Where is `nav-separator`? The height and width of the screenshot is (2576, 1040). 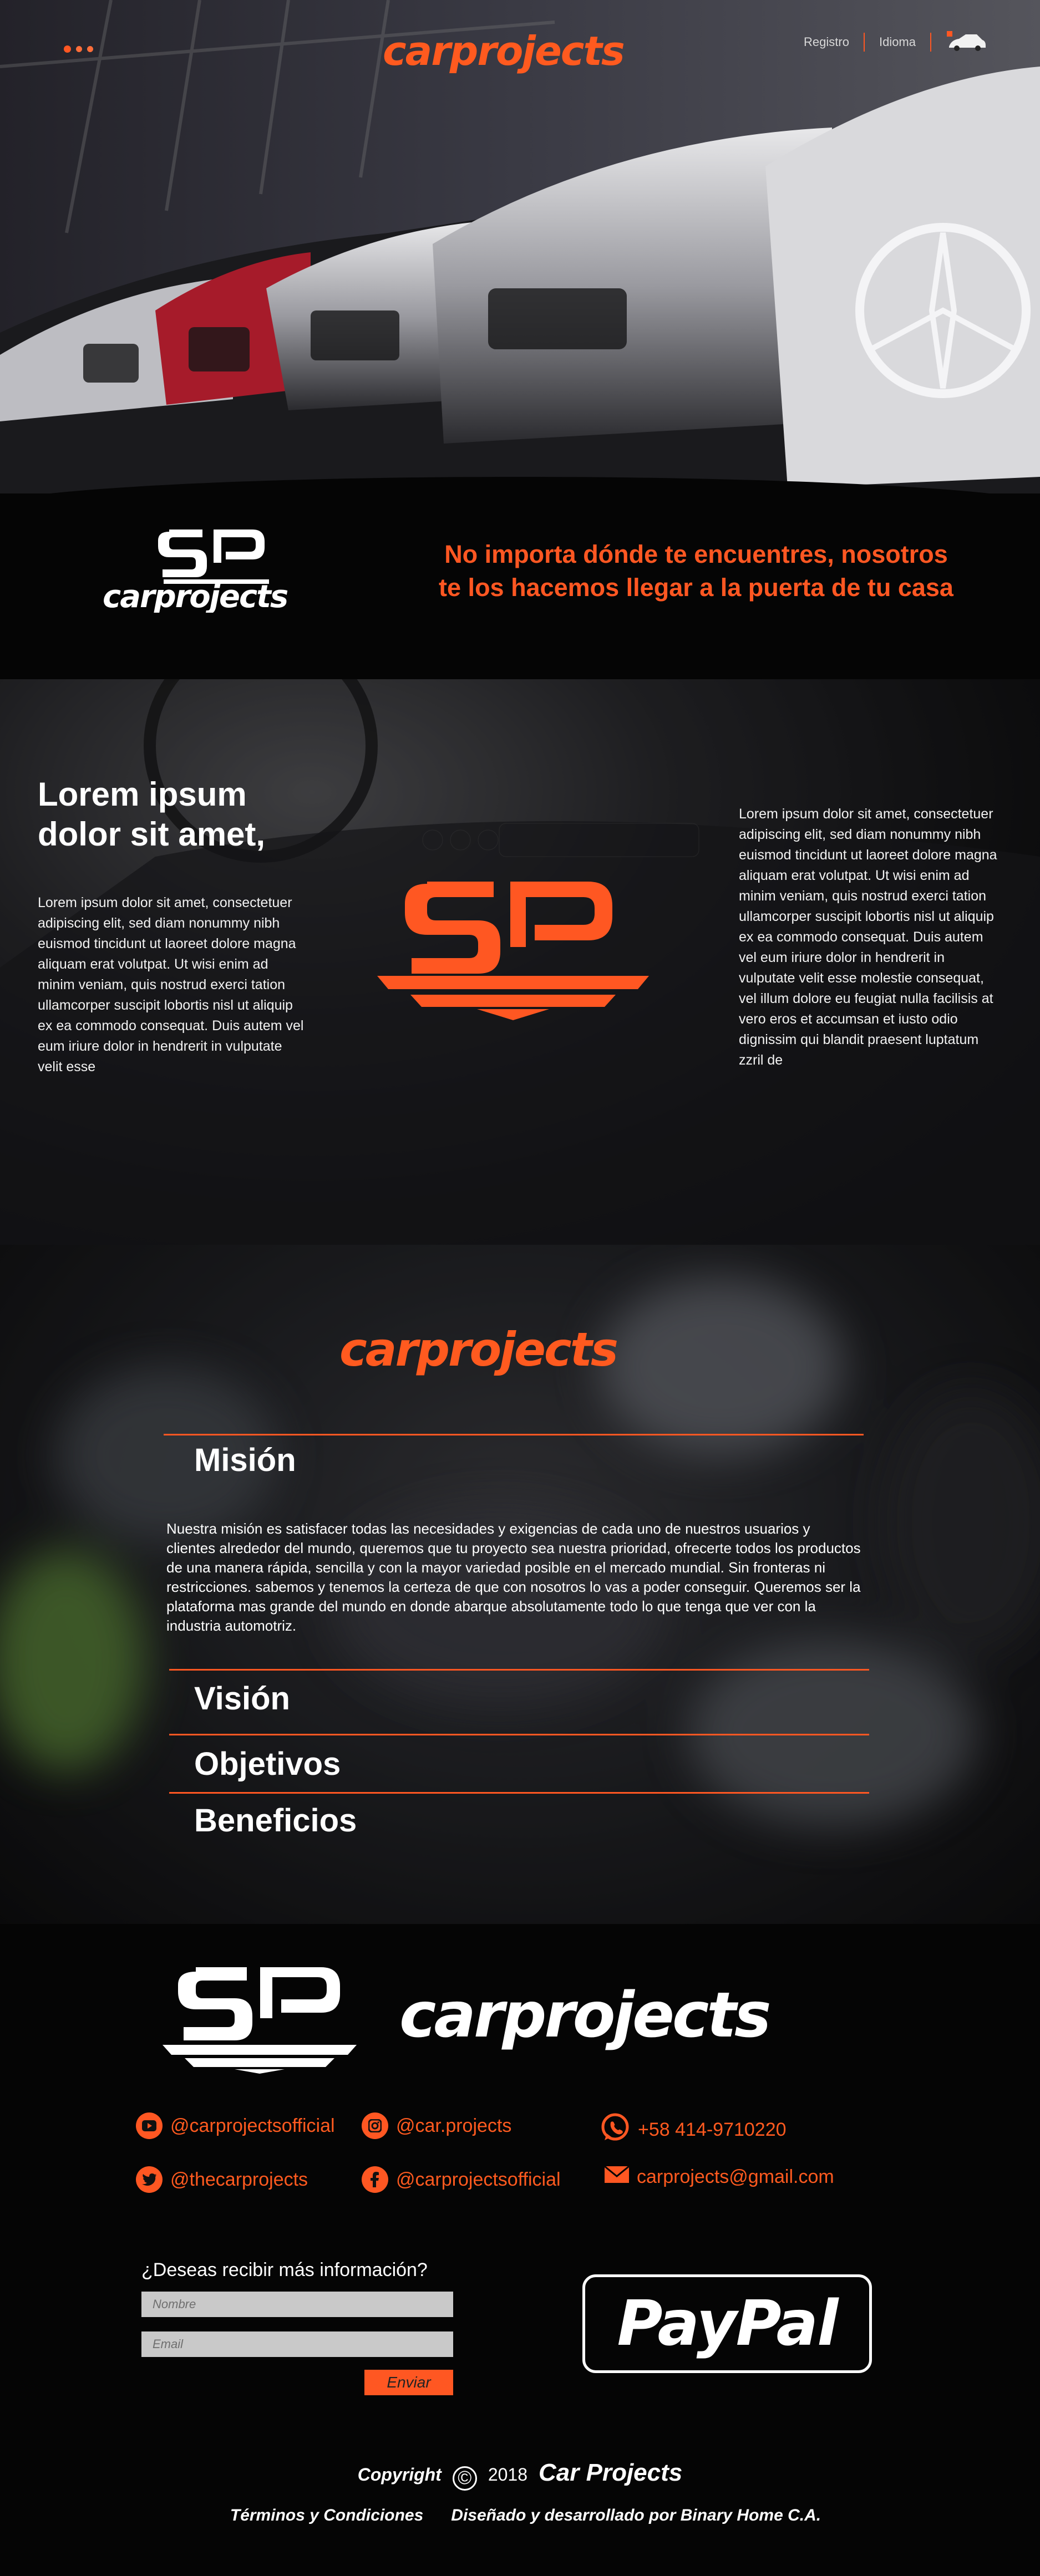
nav-separator is located at coordinates (930, 43).